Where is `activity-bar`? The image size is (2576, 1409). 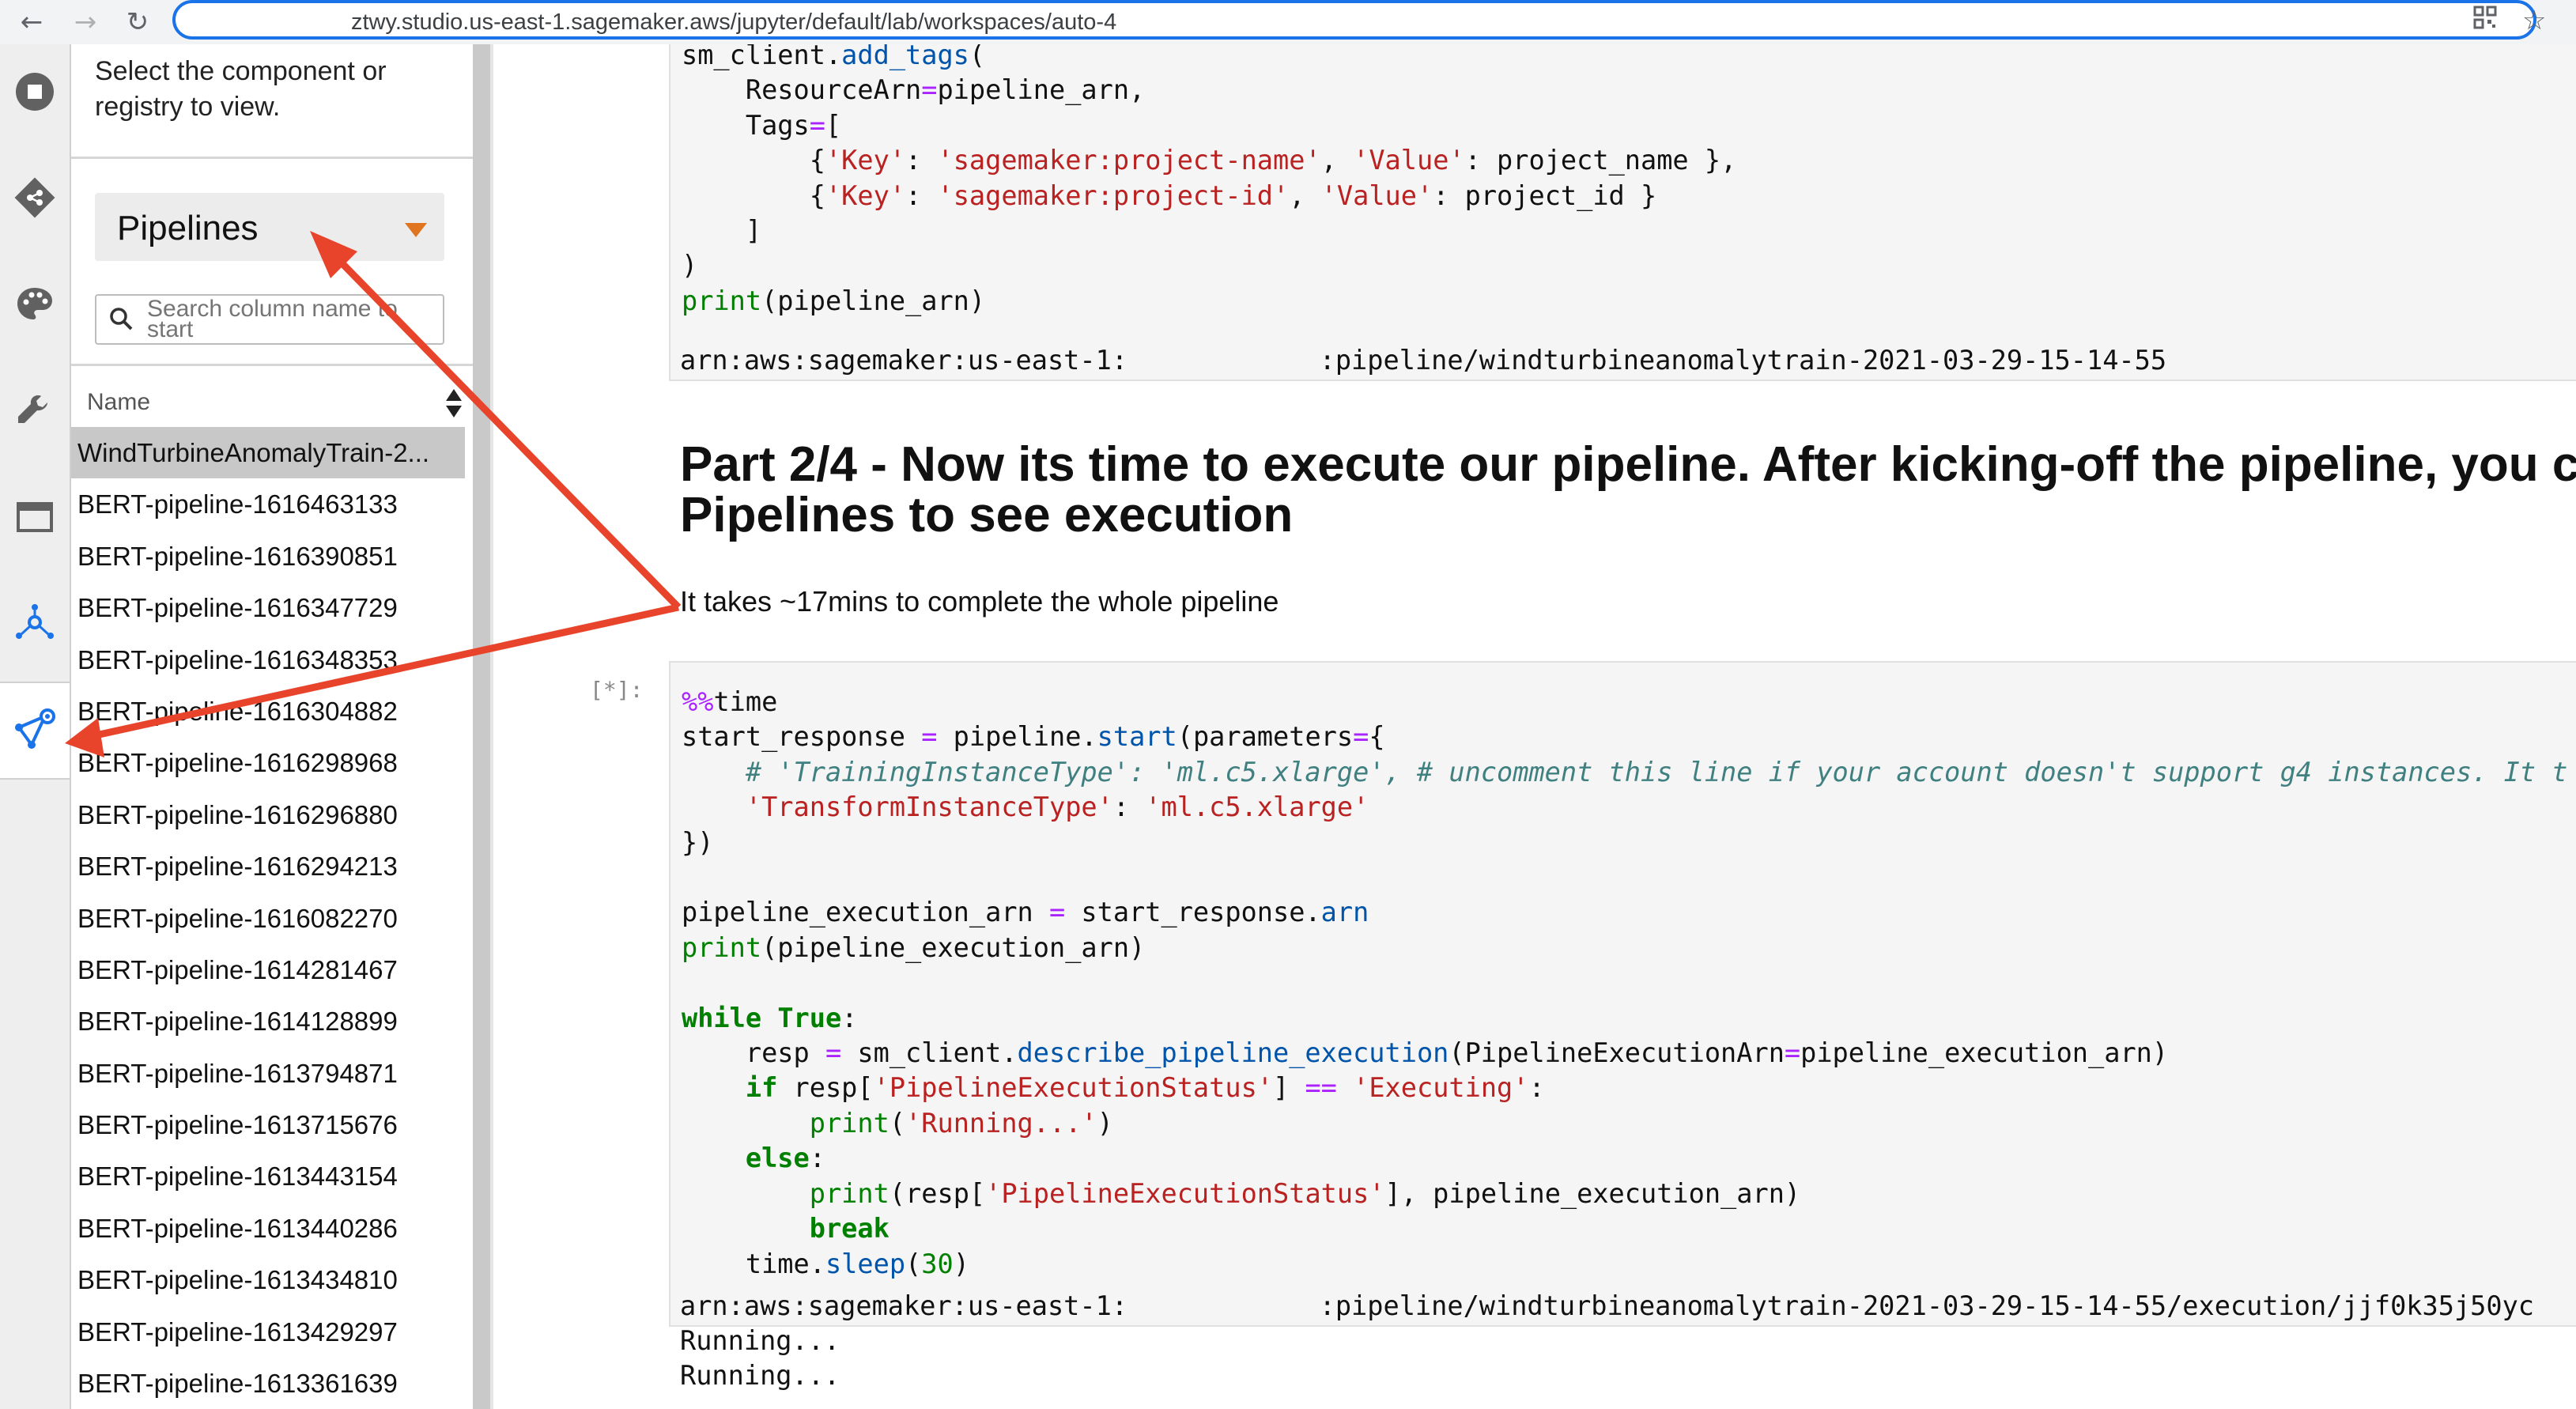 activity-bar is located at coordinates (35, 726).